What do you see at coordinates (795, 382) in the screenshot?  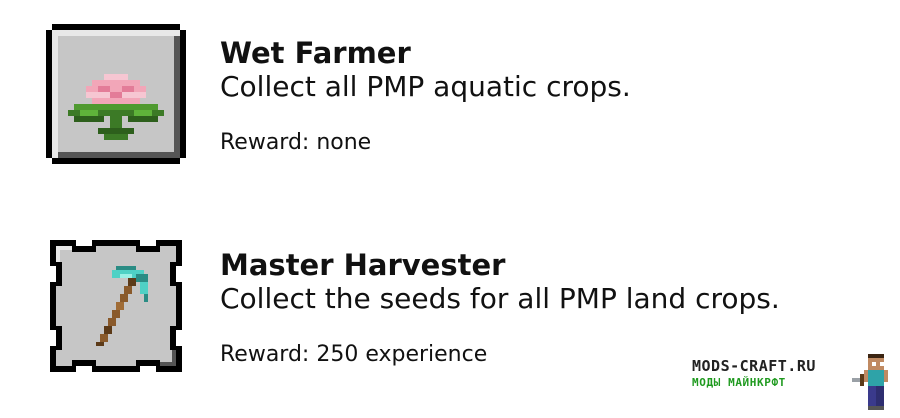 I see `watermark: MODS-CRAFT.RU МОДЫ МАЙНКРФТ` at bounding box center [795, 382].